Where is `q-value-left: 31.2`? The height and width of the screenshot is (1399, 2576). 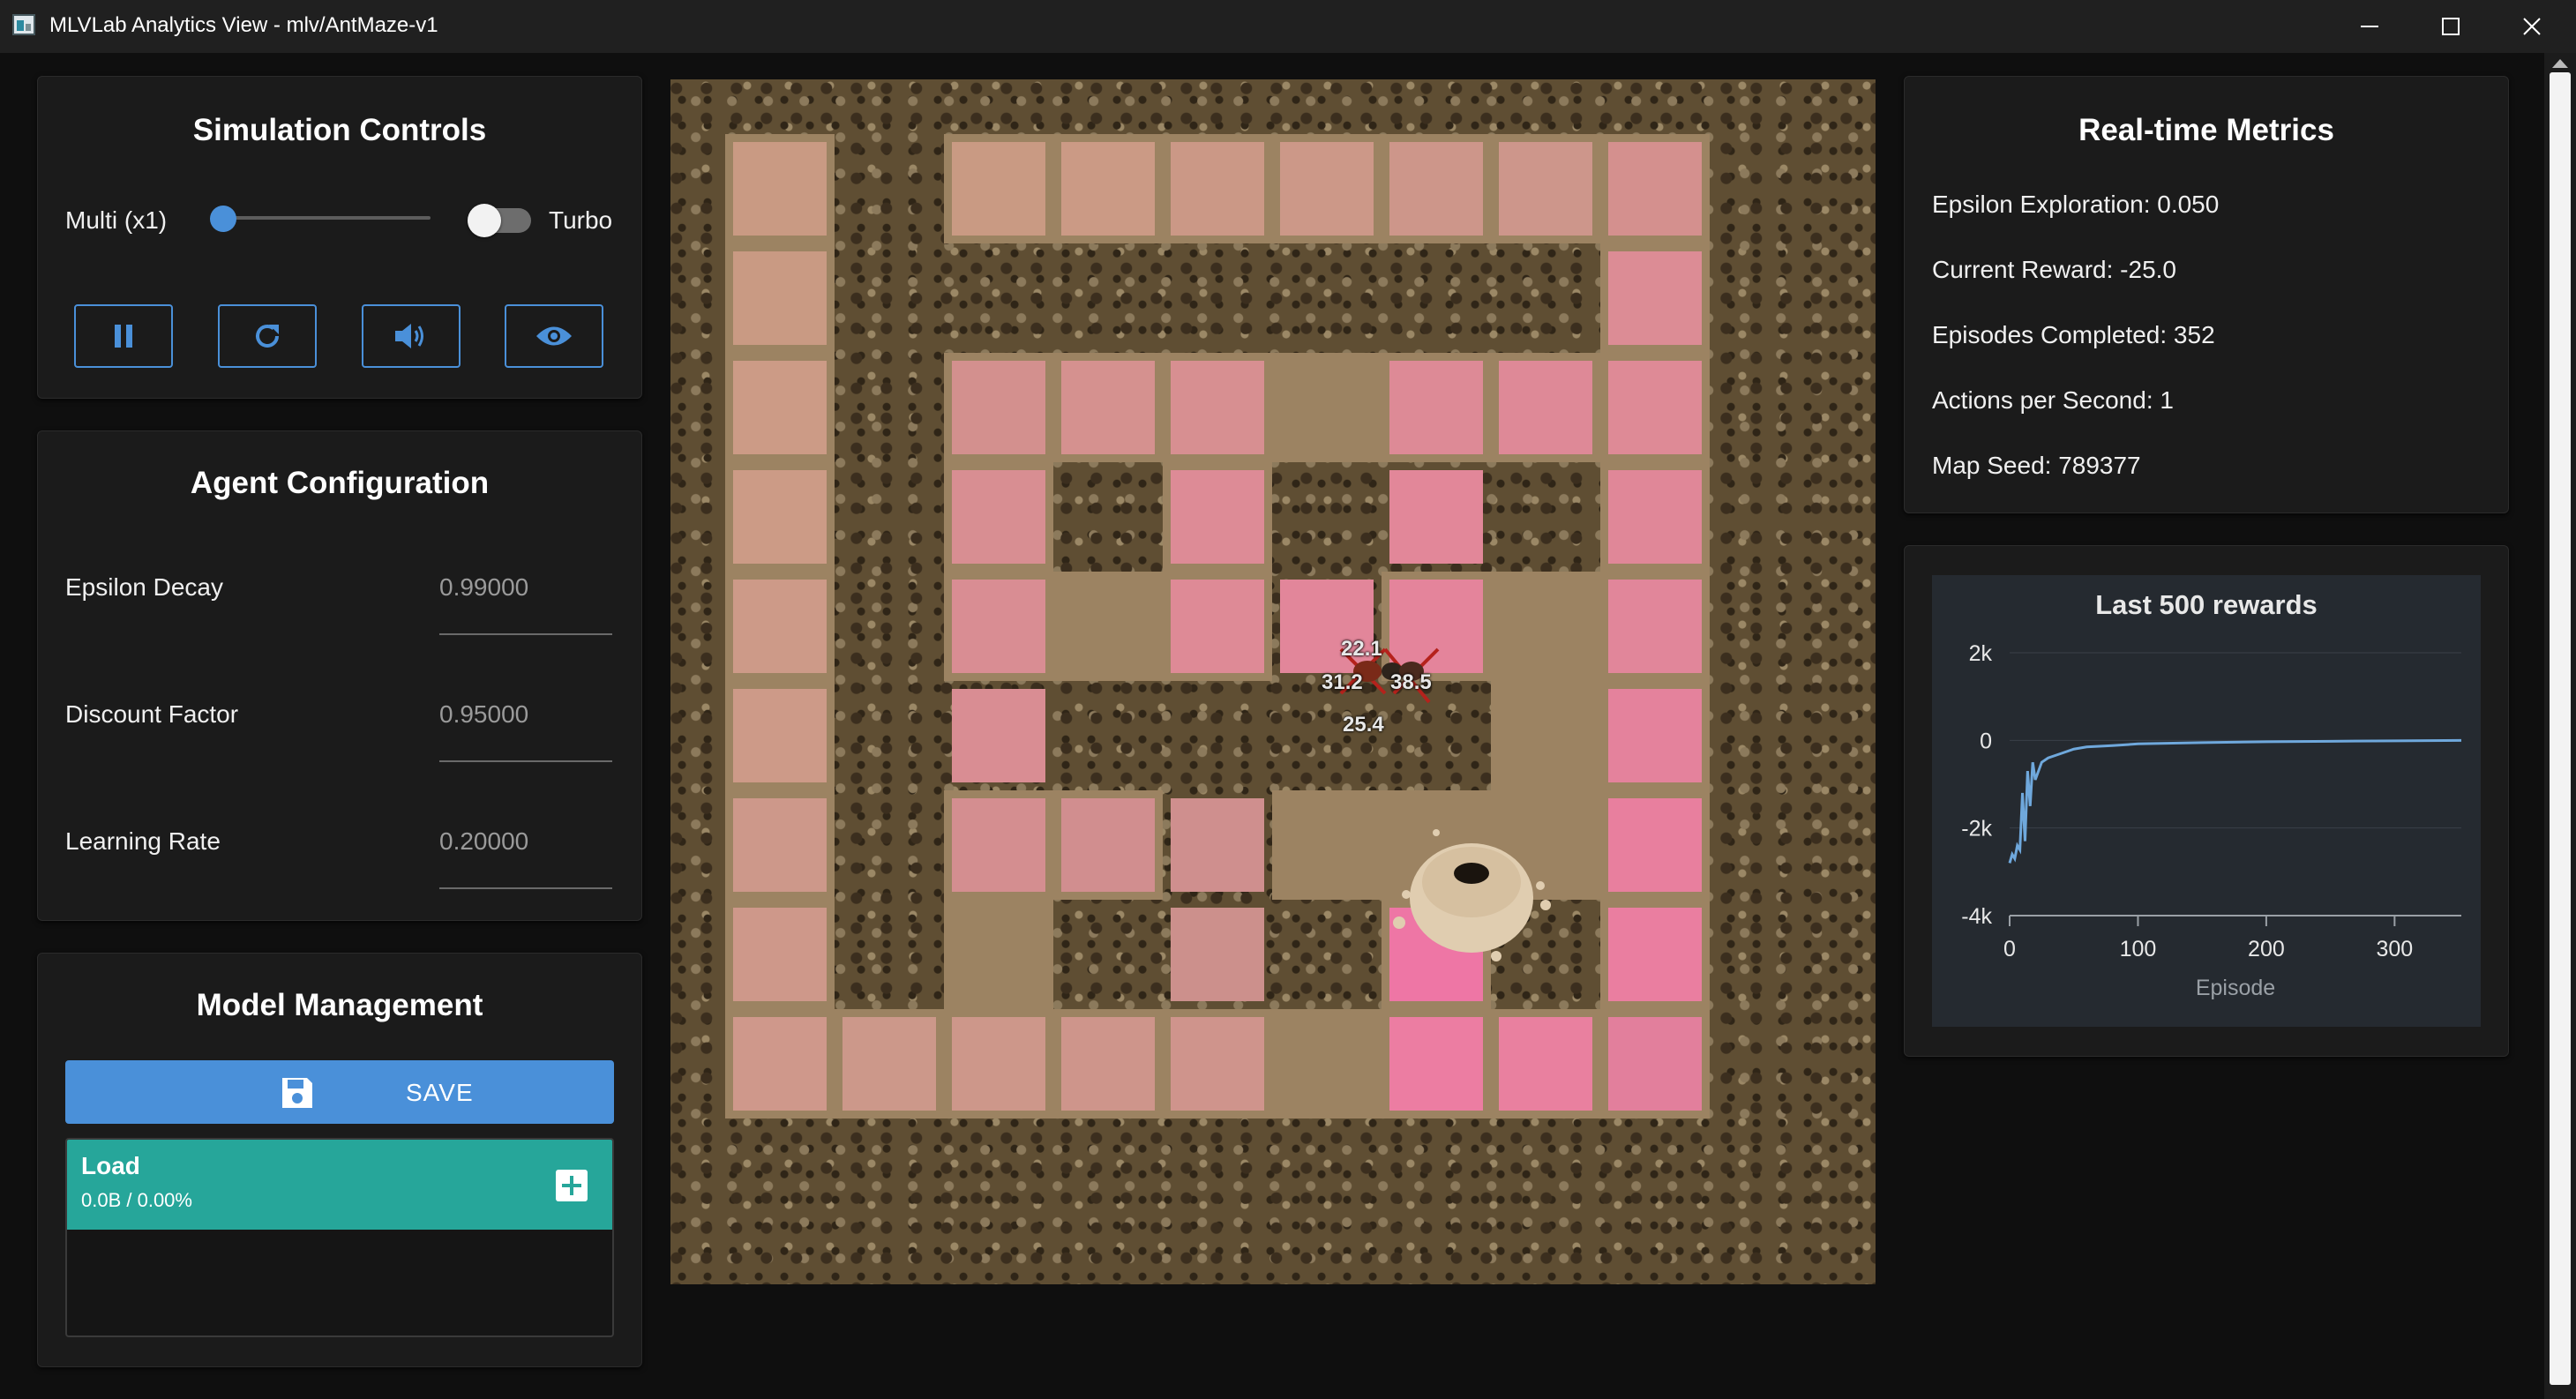 q-value-left: 31.2 is located at coordinates (1343, 682).